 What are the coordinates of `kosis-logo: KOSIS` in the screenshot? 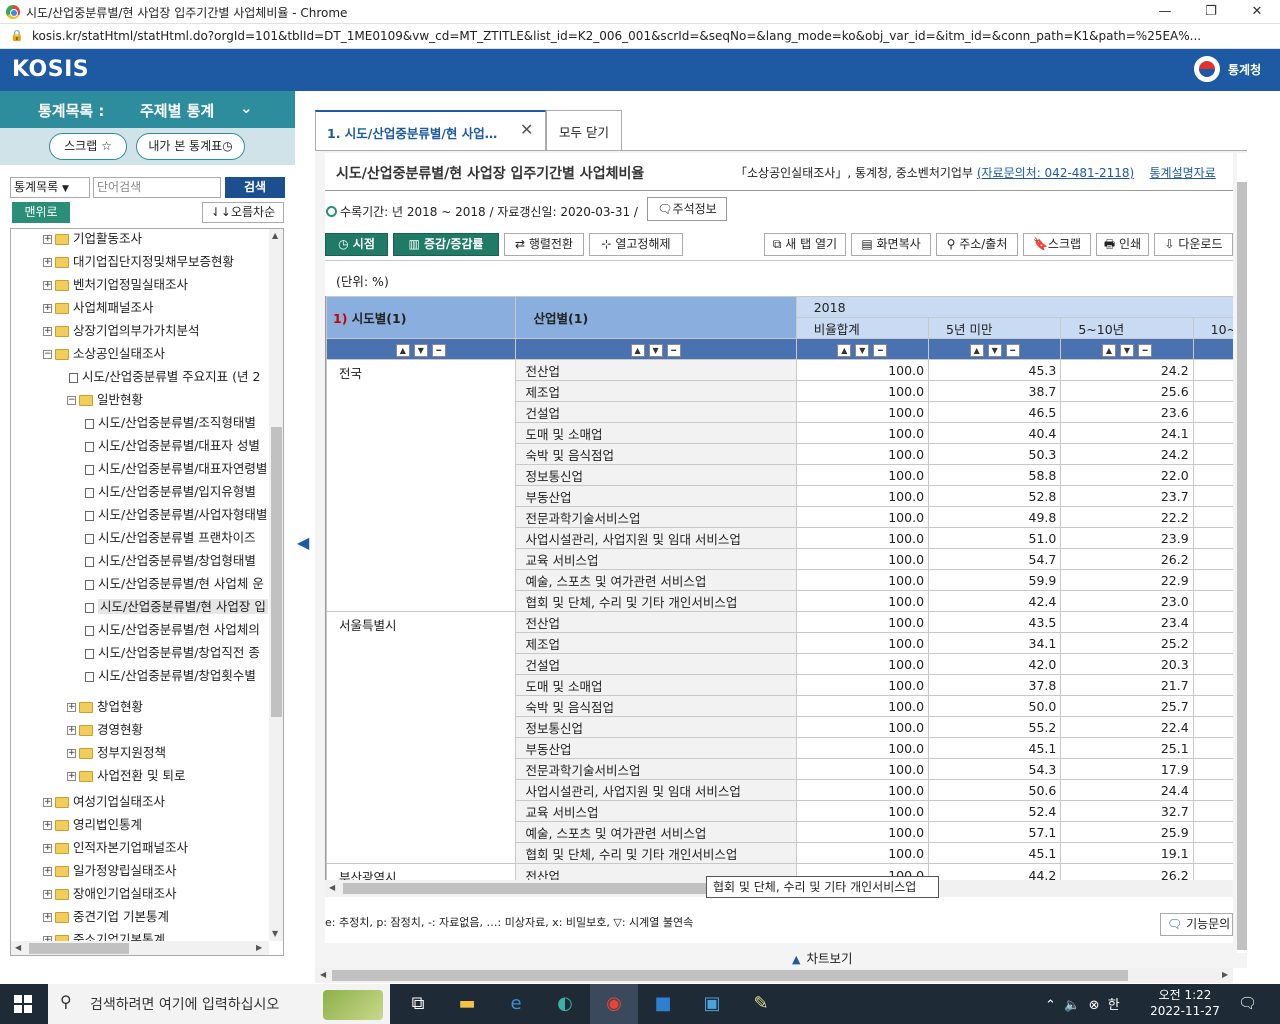 It's located at (50, 69).